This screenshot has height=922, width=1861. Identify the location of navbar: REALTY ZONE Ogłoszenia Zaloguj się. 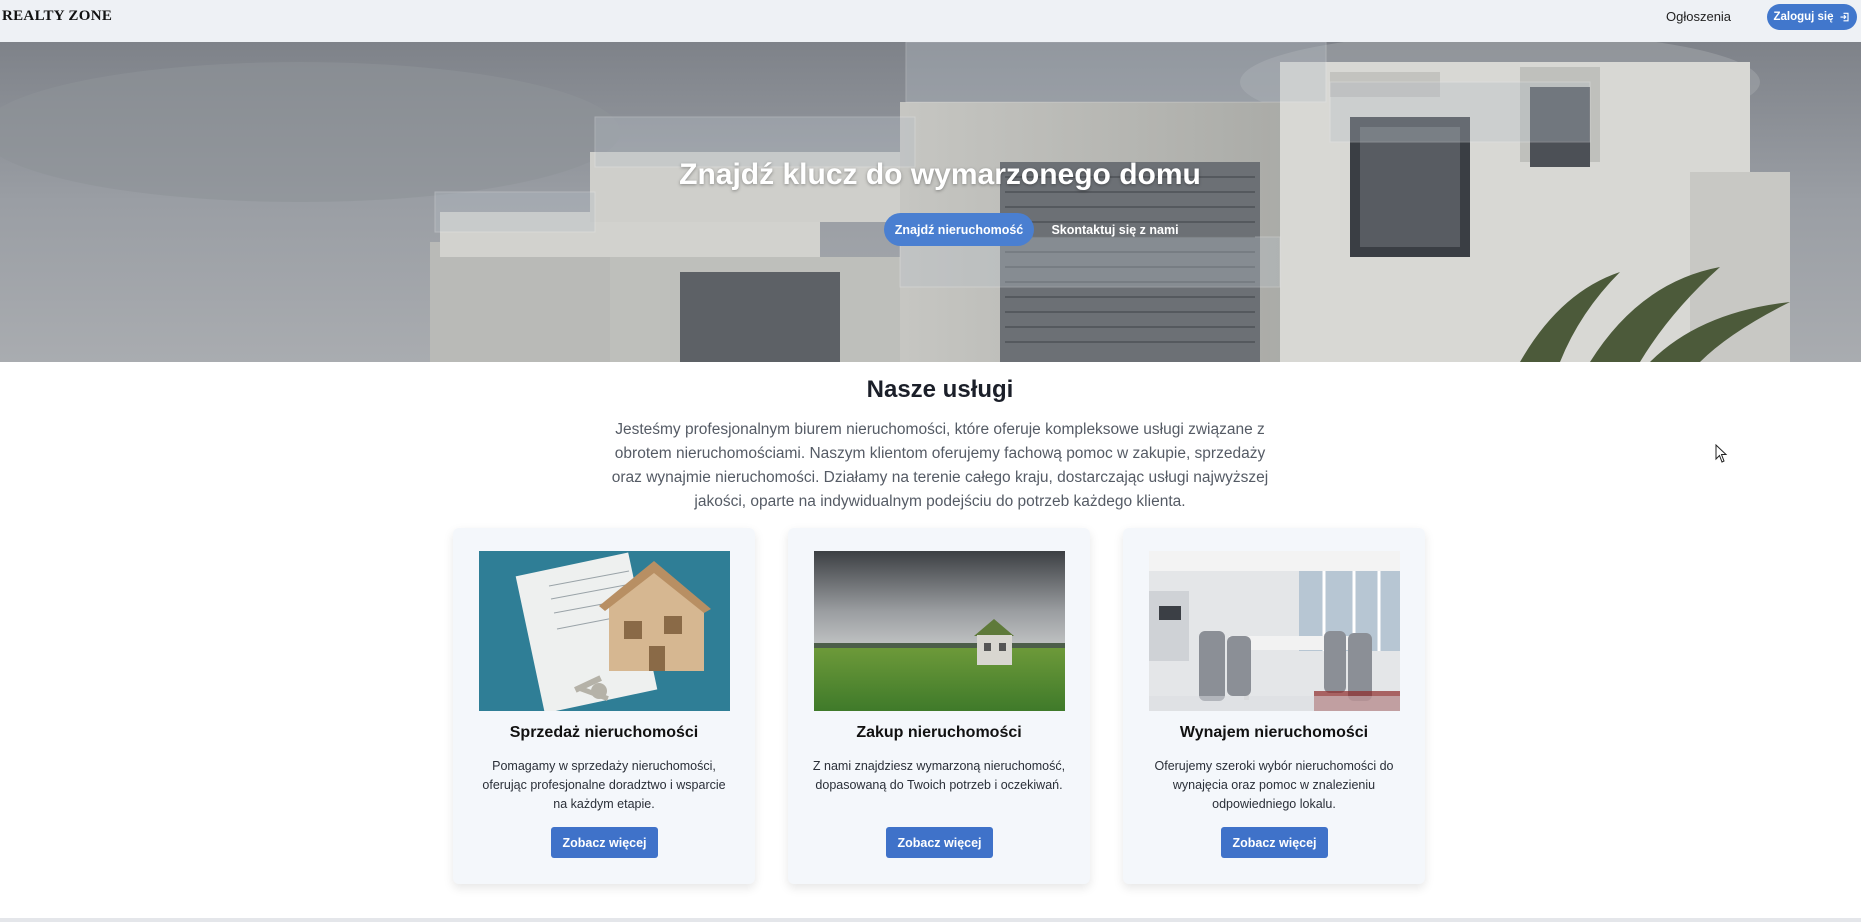
(930, 21).